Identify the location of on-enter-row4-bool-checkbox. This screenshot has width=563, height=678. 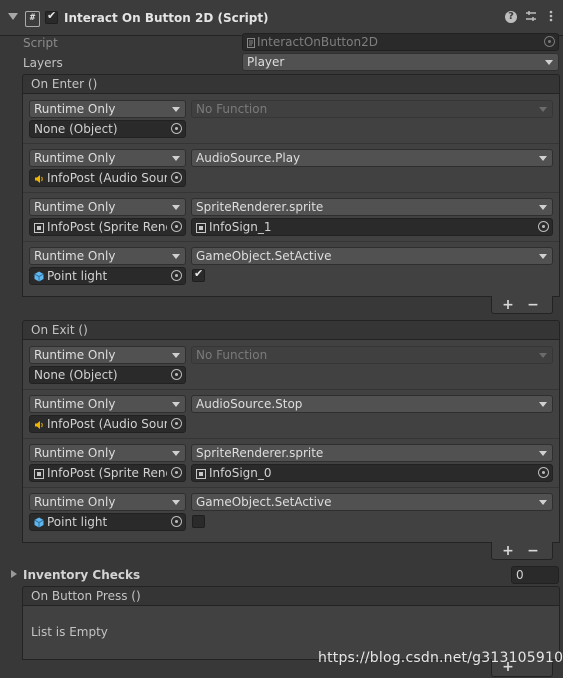
(198, 274).